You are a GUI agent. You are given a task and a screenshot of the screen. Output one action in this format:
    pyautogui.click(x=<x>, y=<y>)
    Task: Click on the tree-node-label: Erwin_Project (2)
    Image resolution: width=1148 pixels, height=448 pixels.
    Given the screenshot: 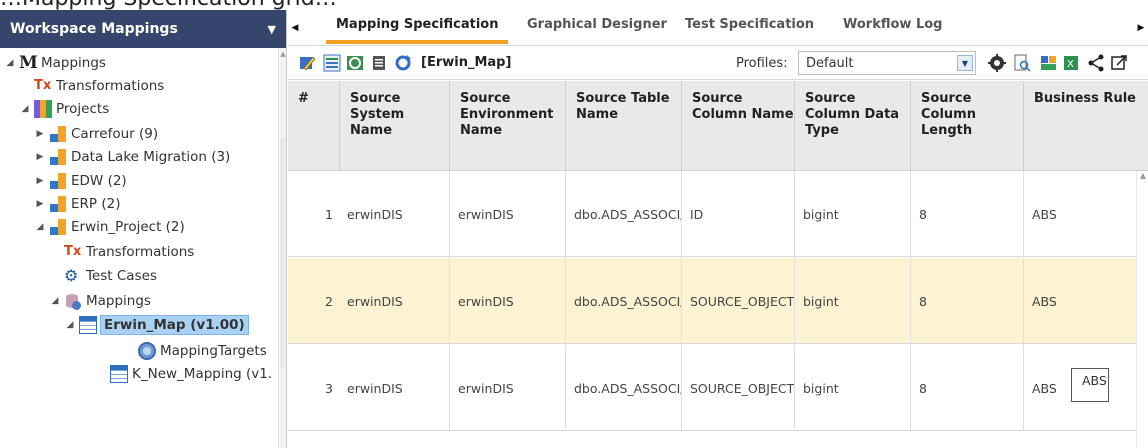 What is the action you would take?
    pyautogui.click(x=128, y=227)
    